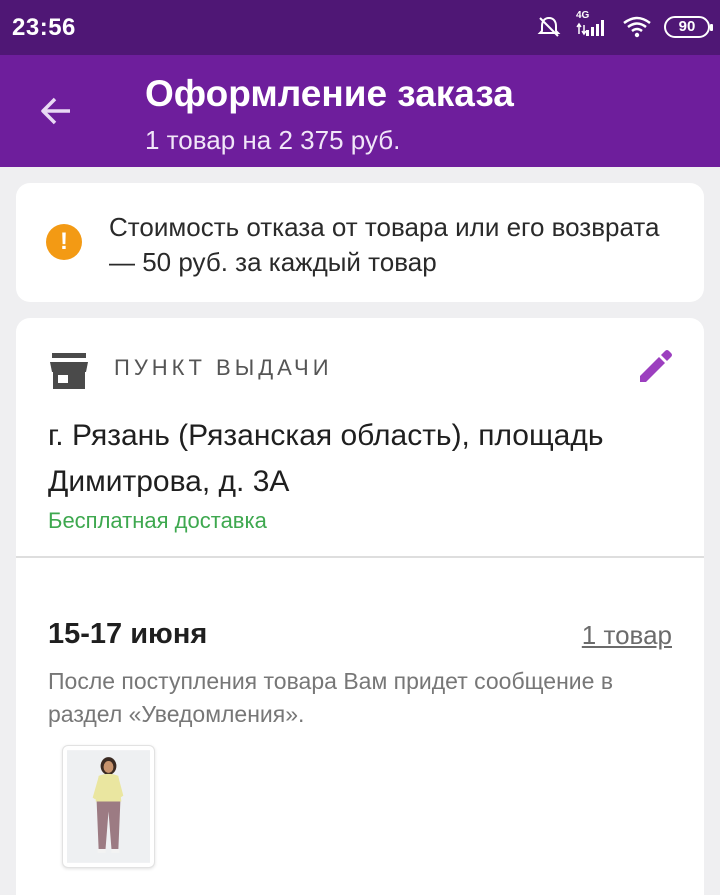 The image size is (720, 895). I want to click on signal-icon: 4G, so click(592, 25).